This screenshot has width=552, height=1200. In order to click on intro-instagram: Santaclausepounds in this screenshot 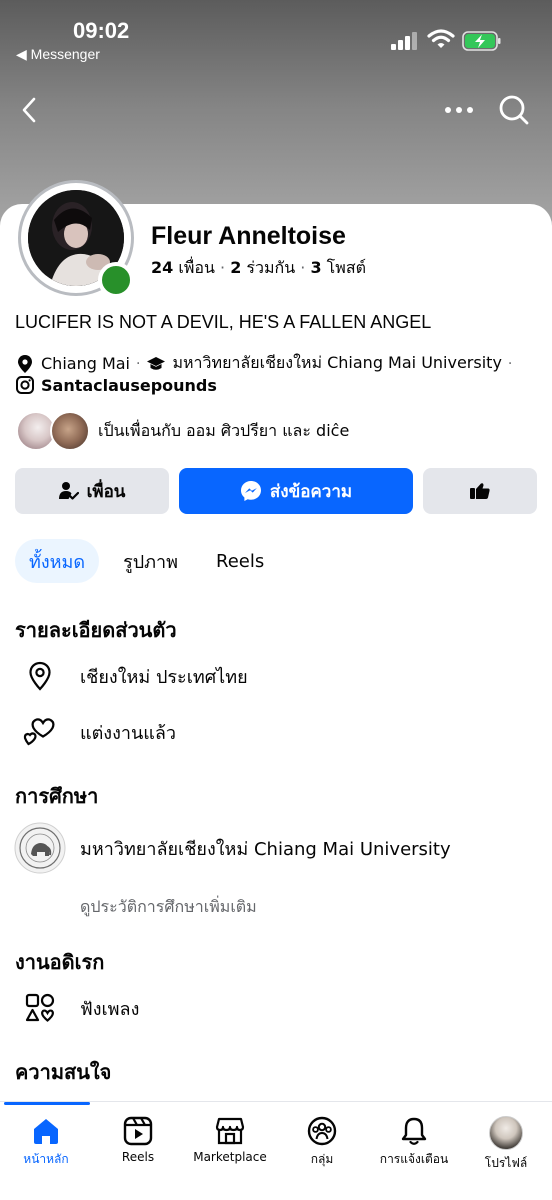, I will do `click(129, 385)`.